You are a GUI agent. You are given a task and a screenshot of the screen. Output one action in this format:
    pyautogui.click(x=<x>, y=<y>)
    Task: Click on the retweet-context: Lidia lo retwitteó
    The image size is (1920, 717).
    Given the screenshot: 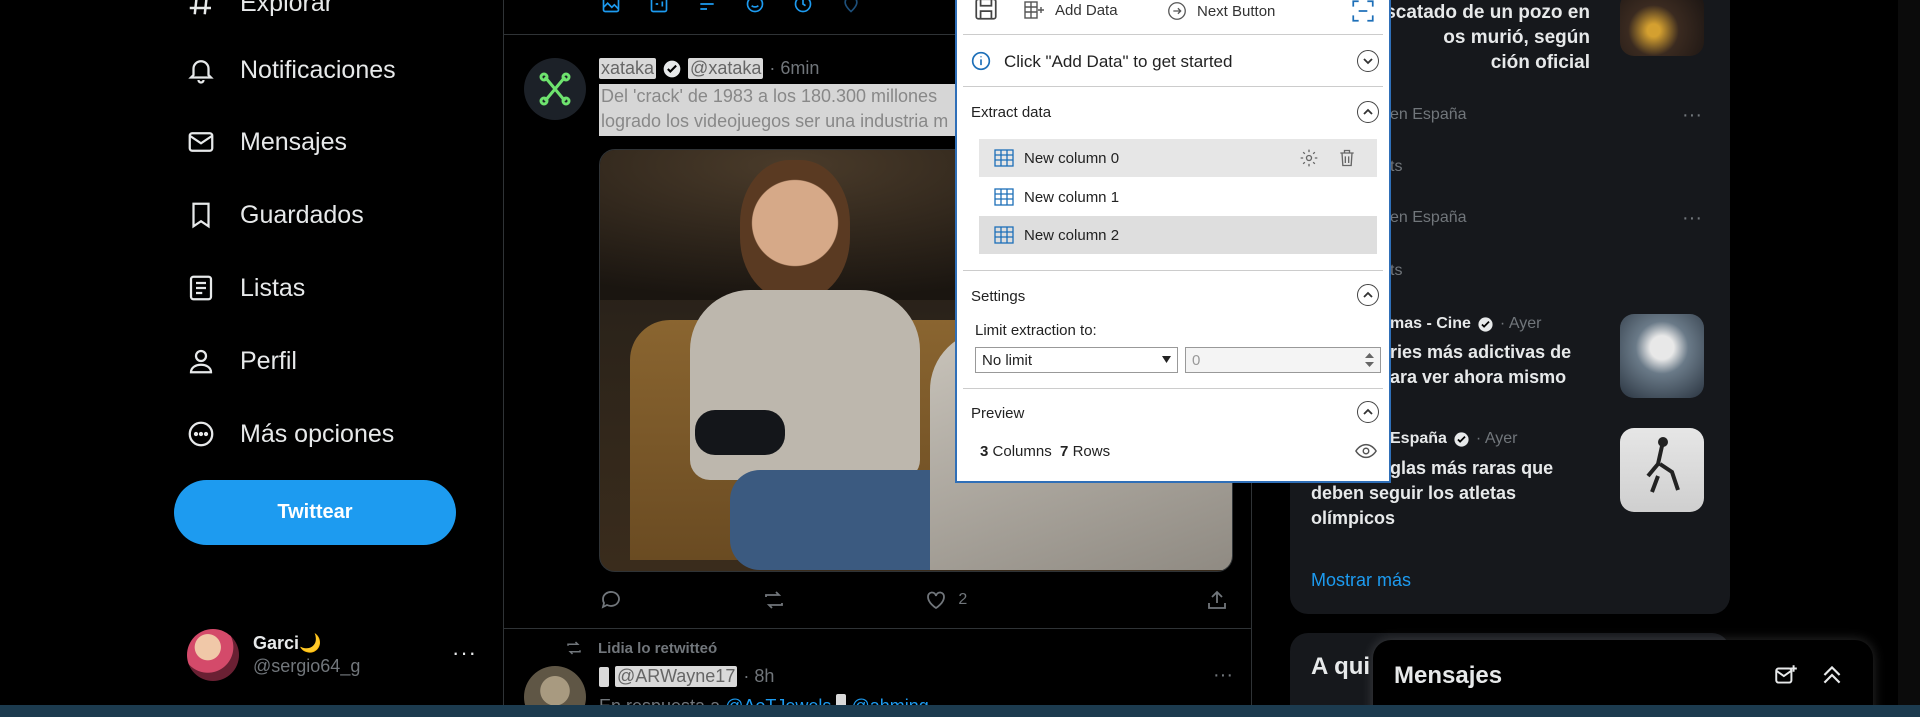 What is the action you would take?
    pyautogui.click(x=640, y=648)
    